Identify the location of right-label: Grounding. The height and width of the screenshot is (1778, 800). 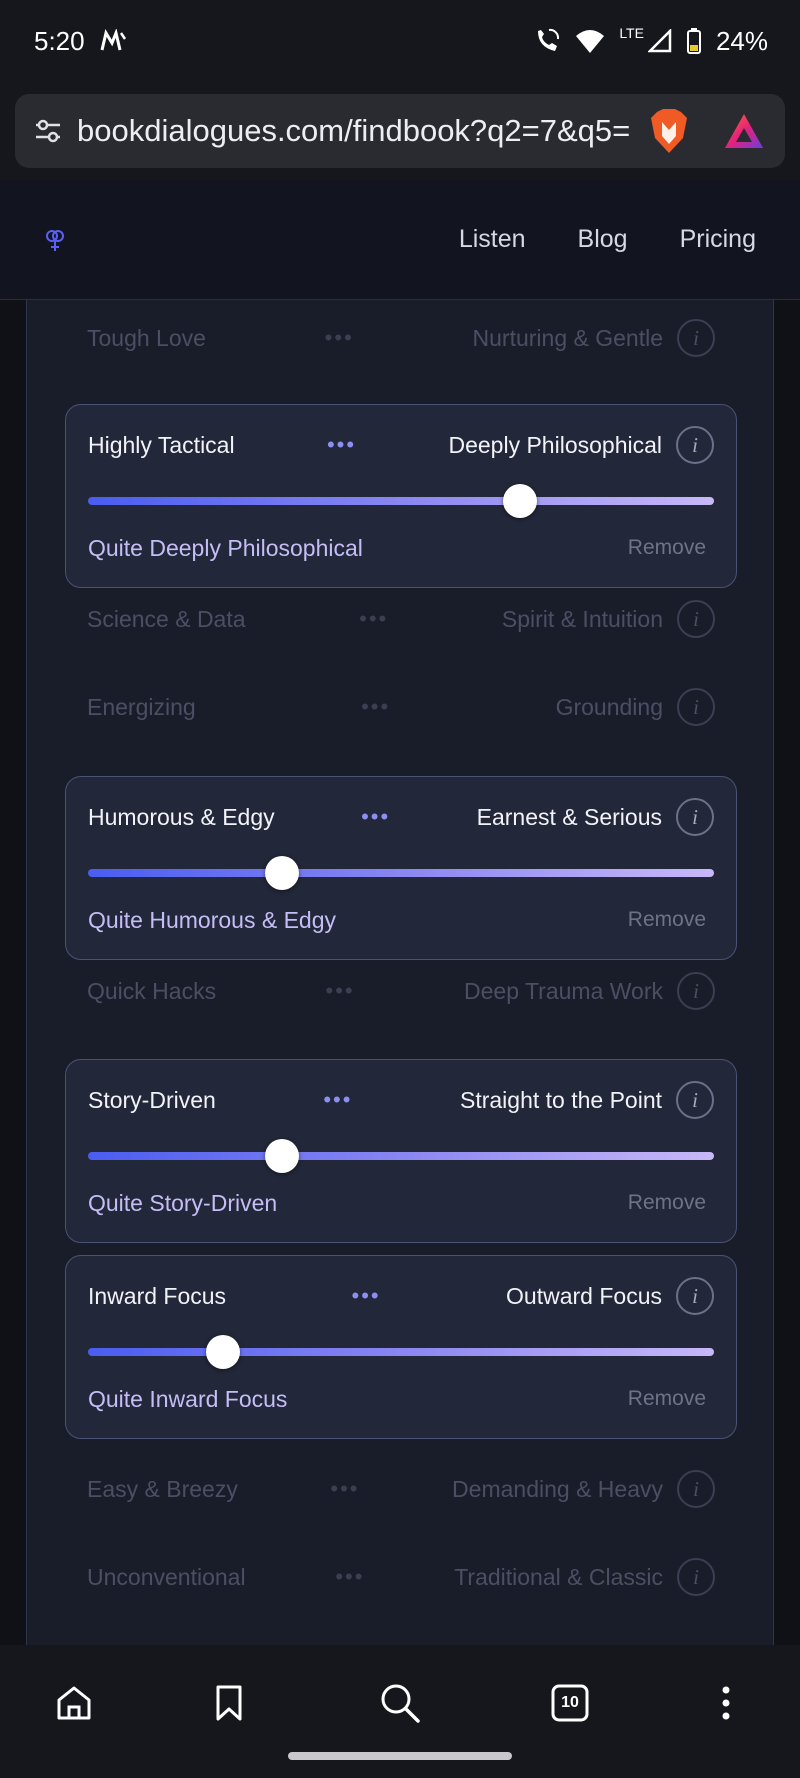
(609, 706).